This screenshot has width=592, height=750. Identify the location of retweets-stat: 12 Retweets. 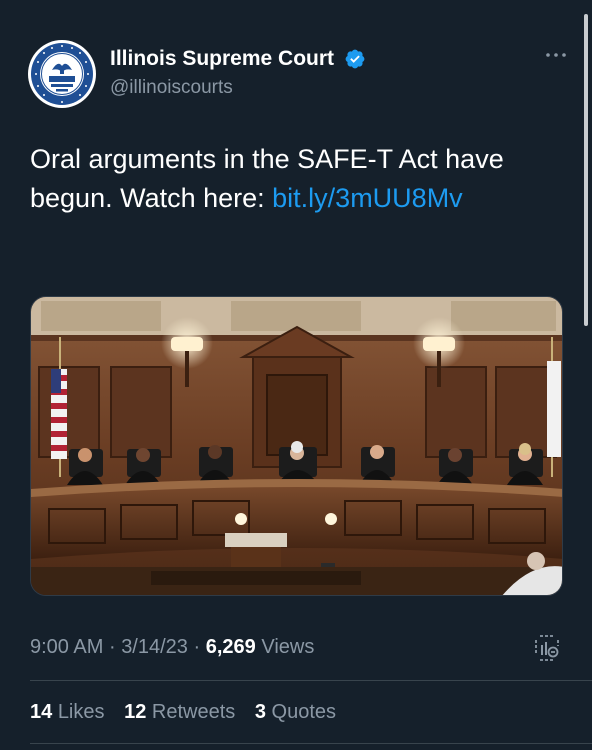
(179, 712).